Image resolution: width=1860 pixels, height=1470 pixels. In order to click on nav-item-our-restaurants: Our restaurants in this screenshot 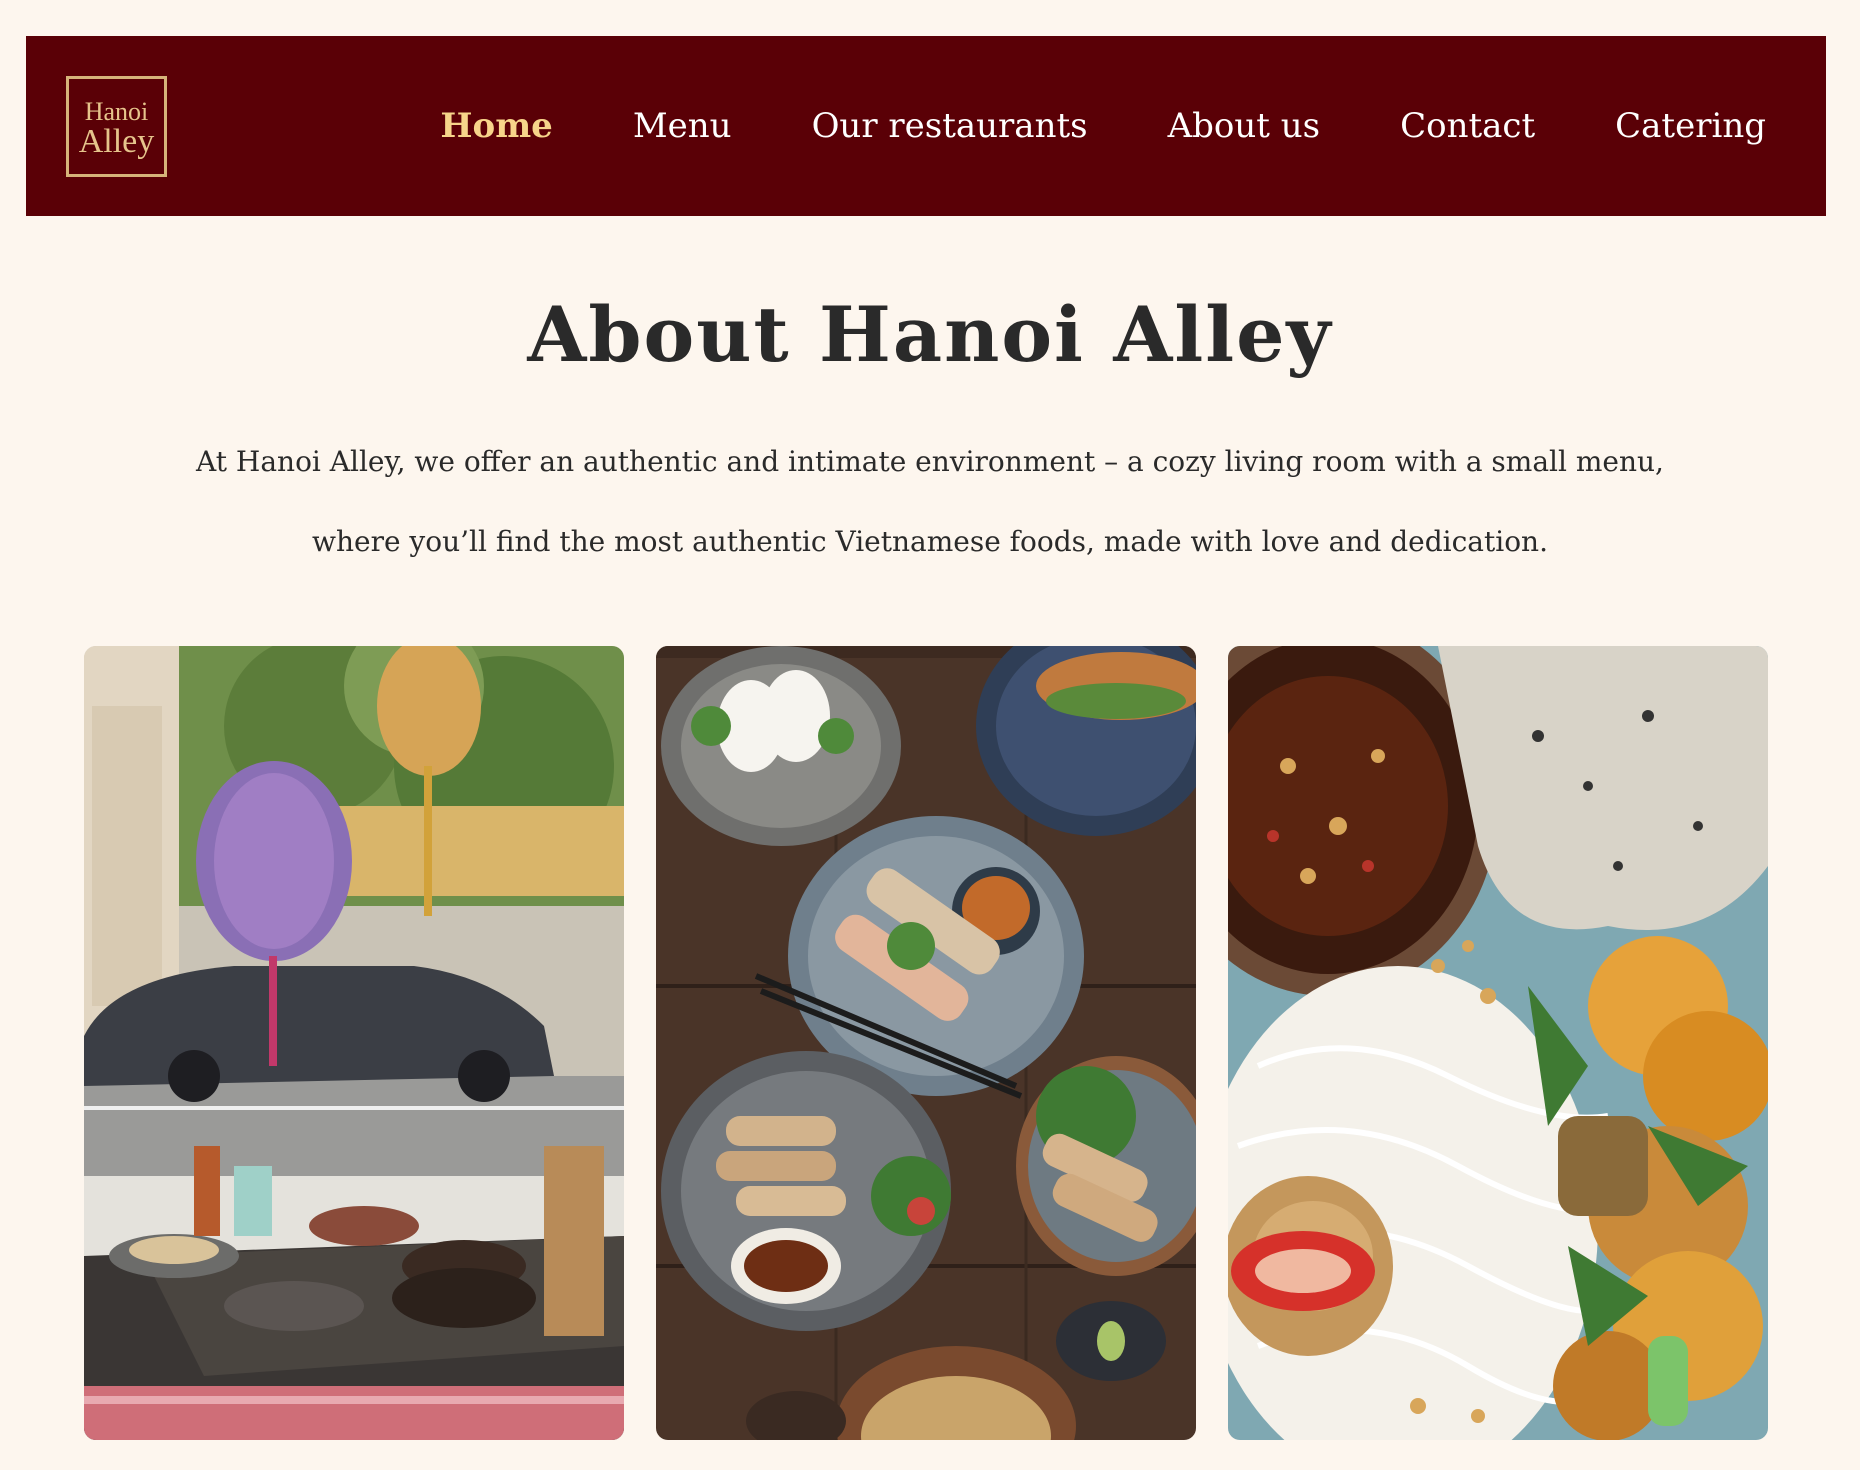, I will do `click(950, 126)`.